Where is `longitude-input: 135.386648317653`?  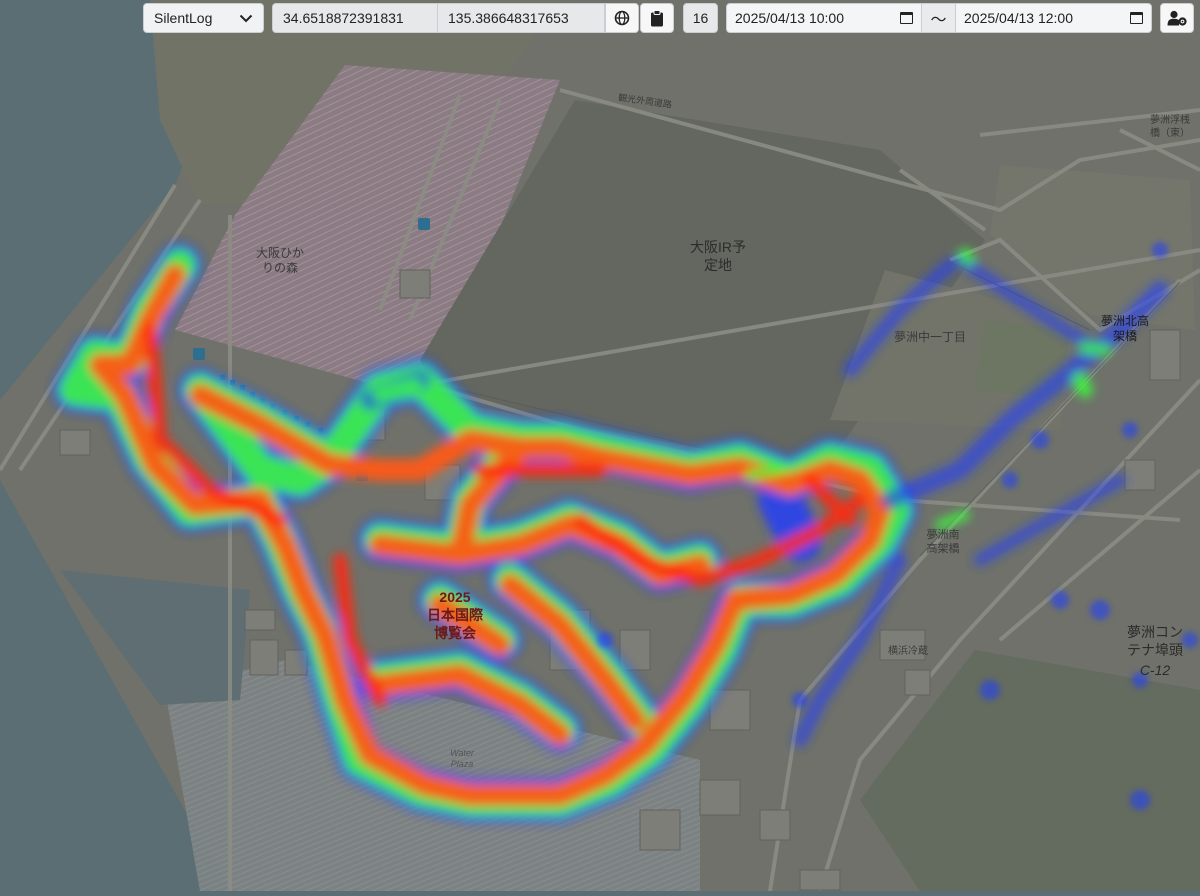
longitude-input: 135.386648317653 is located at coordinates (521, 18).